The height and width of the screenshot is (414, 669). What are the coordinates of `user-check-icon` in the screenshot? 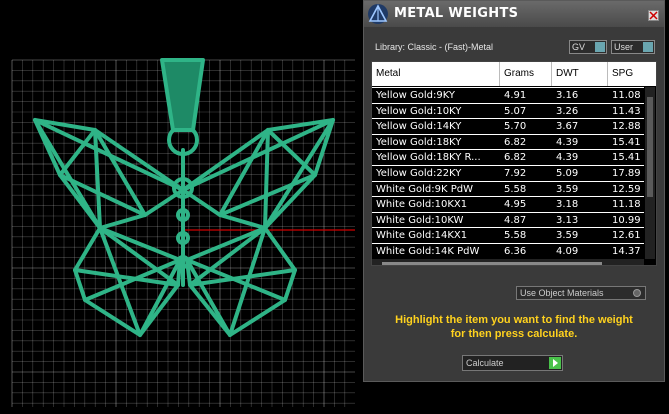 It's located at (648, 47).